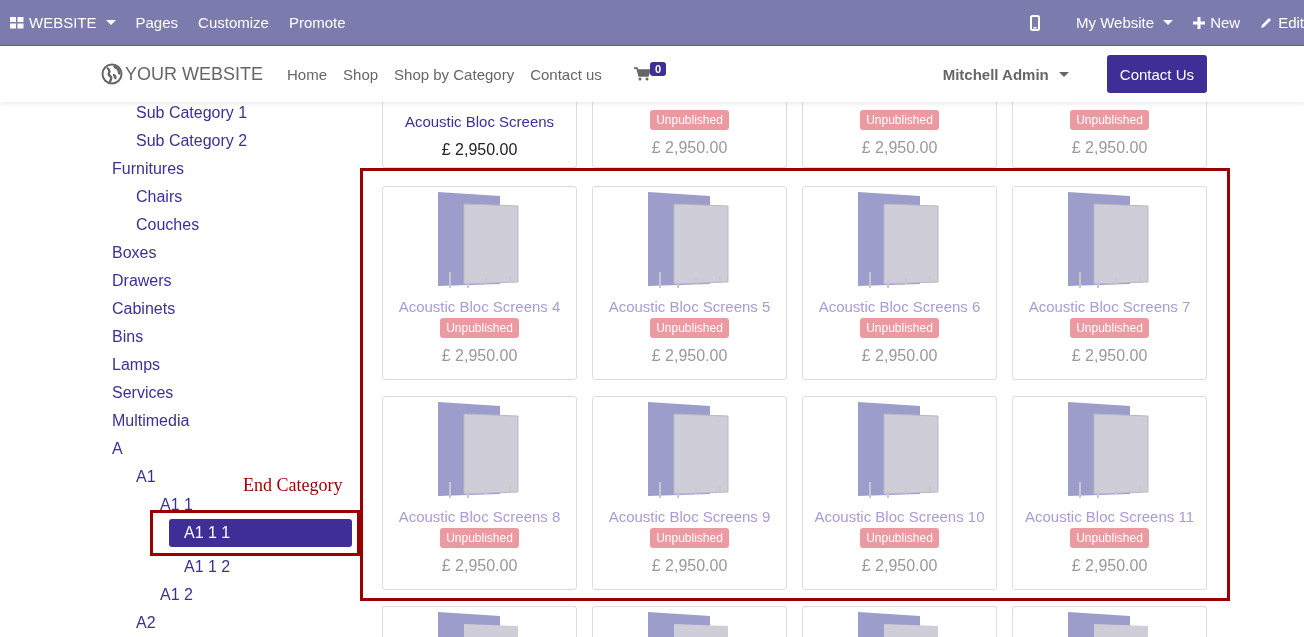 This screenshot has width=1304, height=637. I want to click on category-item: Boxes, so click(127, 253).